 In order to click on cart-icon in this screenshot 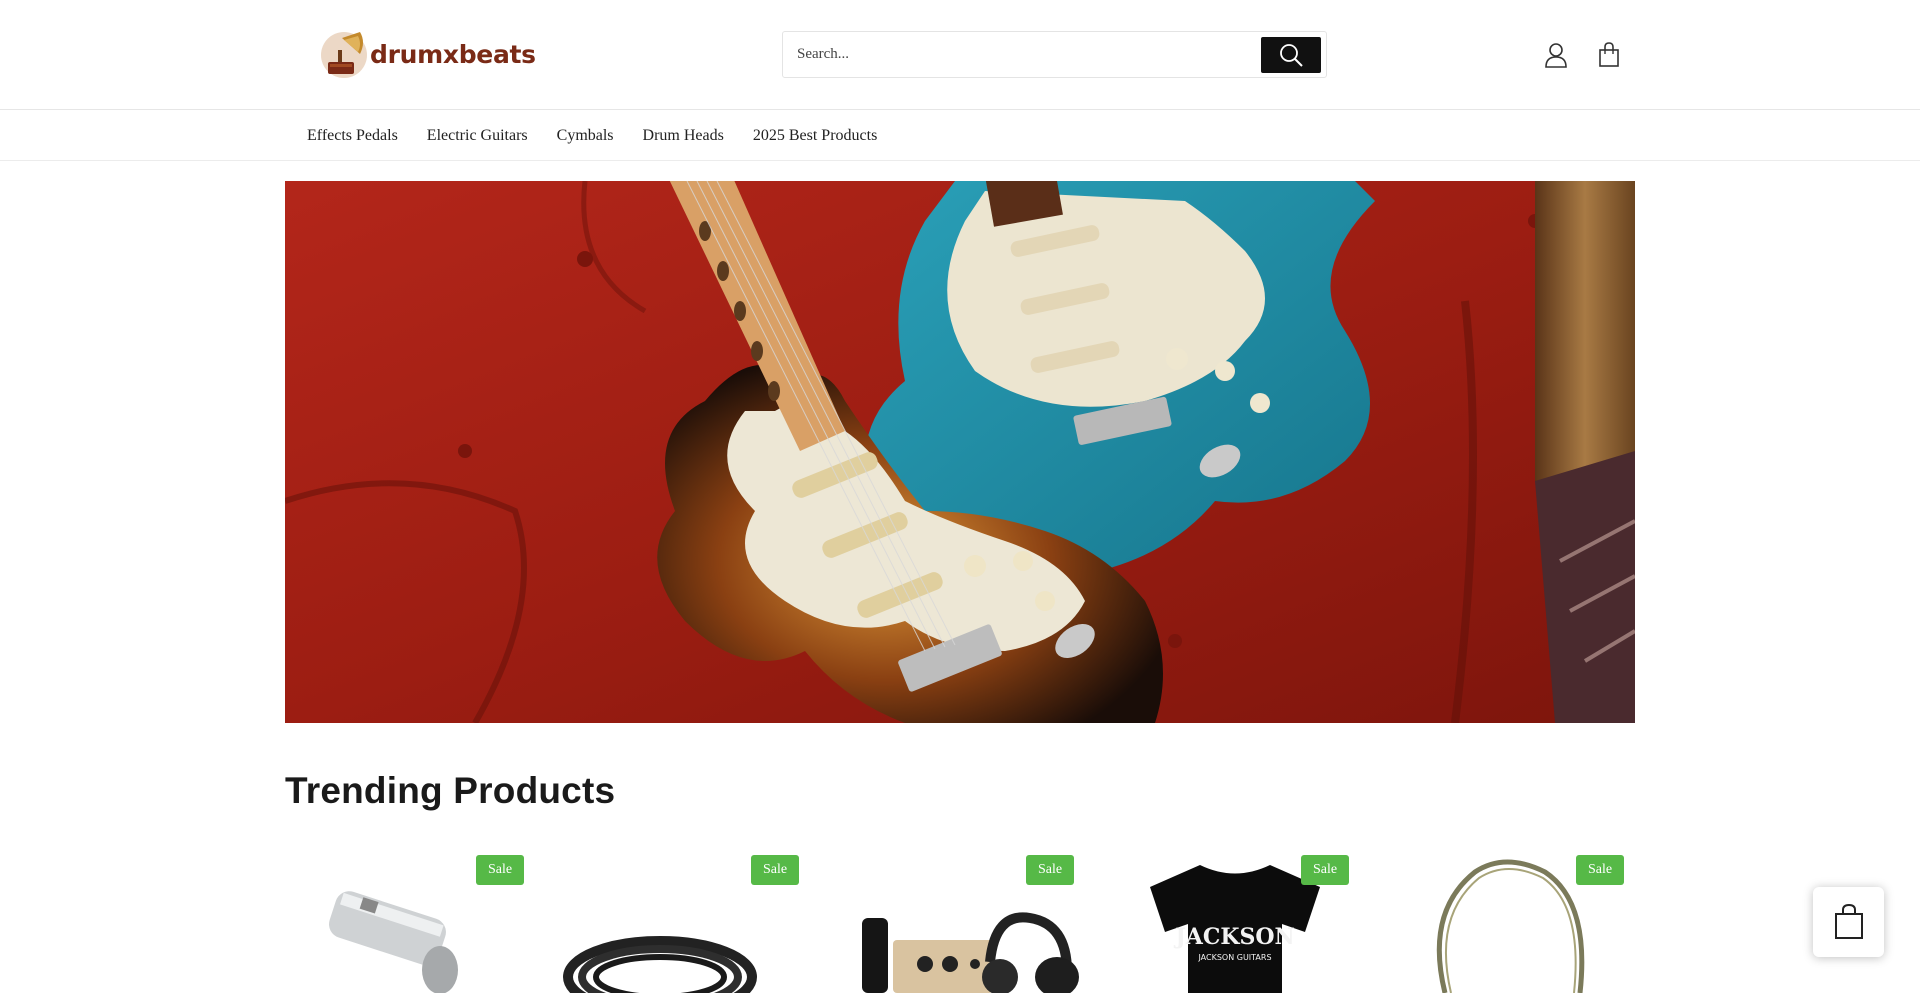, I will do `click(1609, 54)`.